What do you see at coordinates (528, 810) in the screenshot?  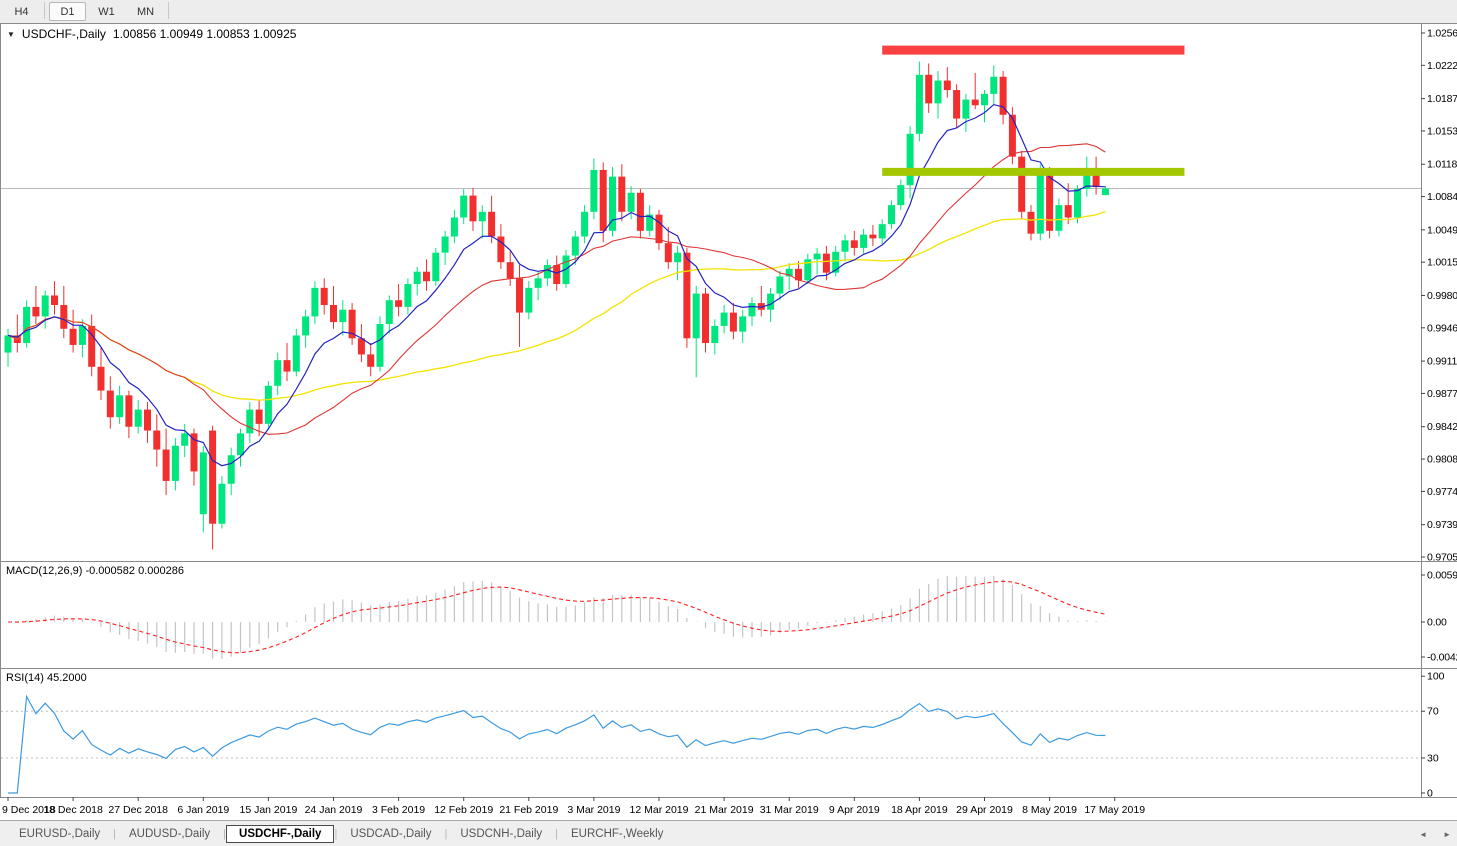 I see `date-axis-label: 21 Feb 2019` at bounding box center [528, 810].